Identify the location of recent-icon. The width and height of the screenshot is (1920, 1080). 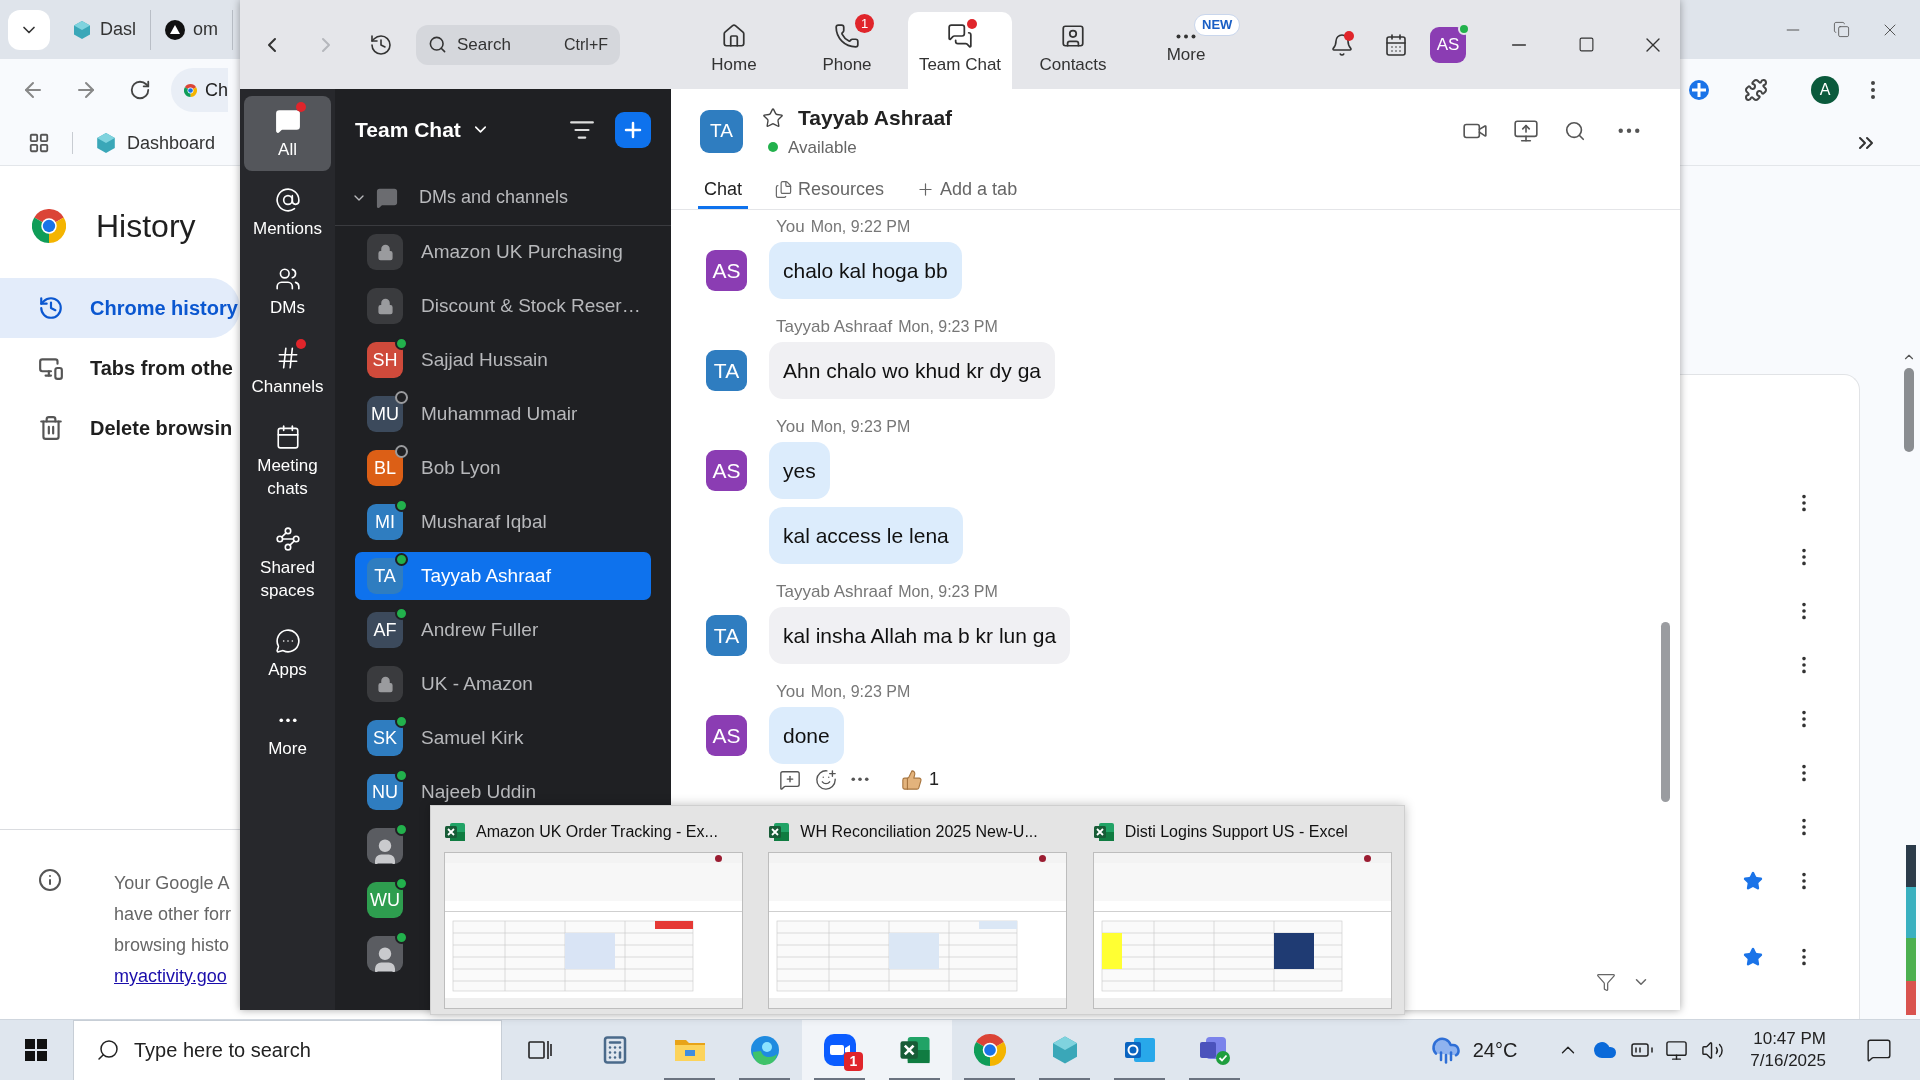
(381, 44).